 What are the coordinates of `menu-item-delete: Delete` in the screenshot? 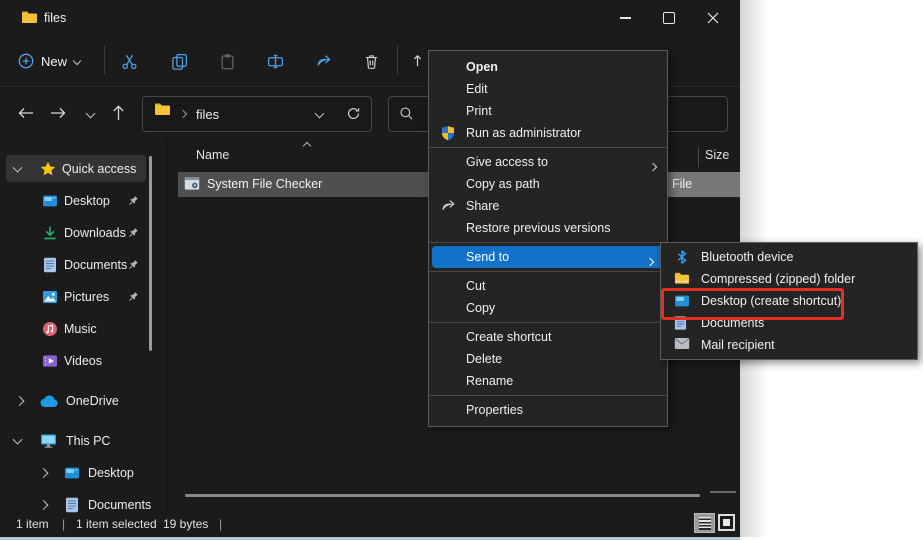 It's located at (548, 359).